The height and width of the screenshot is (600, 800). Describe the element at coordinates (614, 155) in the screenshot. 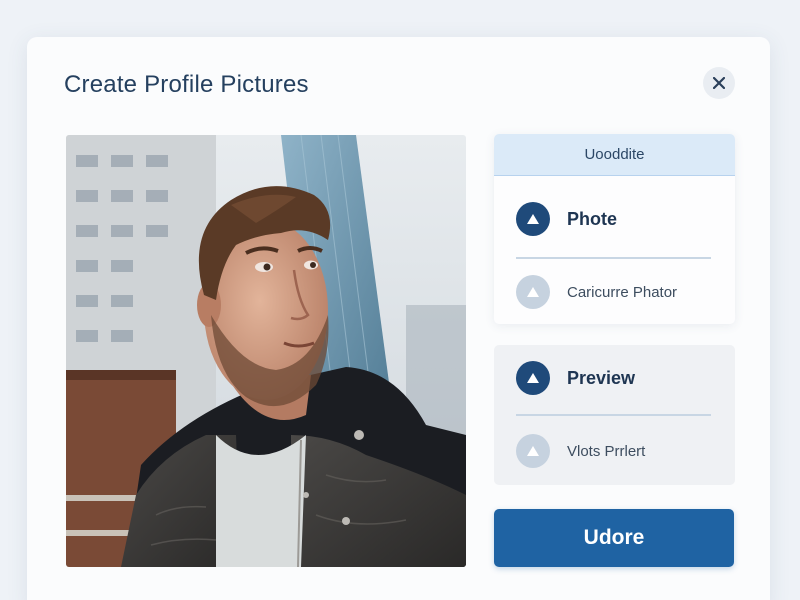

I see `upload-card-header: Uooddite` at that location.